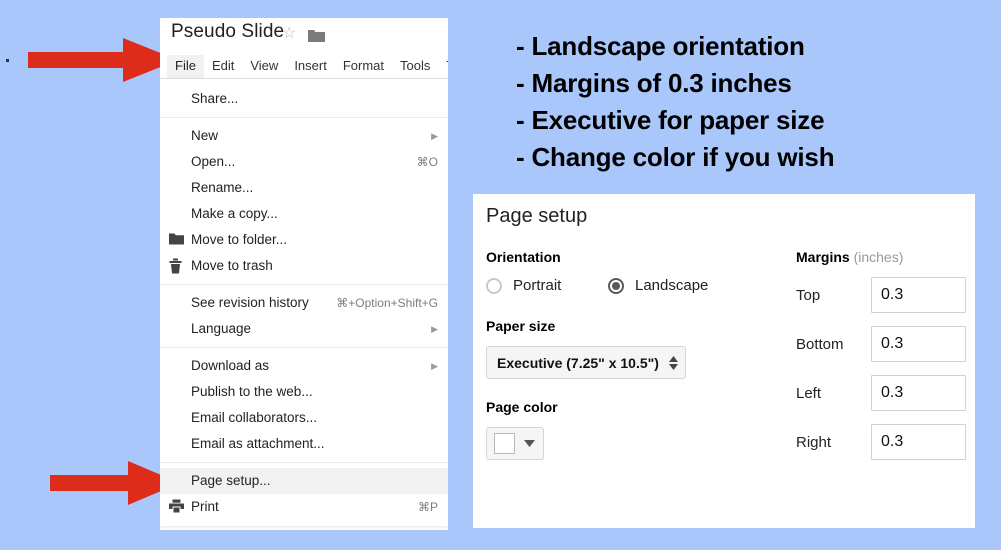  What do you see at coordinates (522, 407) in the screenshot?
I see `page-color-heading: Page color` at bounding box center [522, 407].